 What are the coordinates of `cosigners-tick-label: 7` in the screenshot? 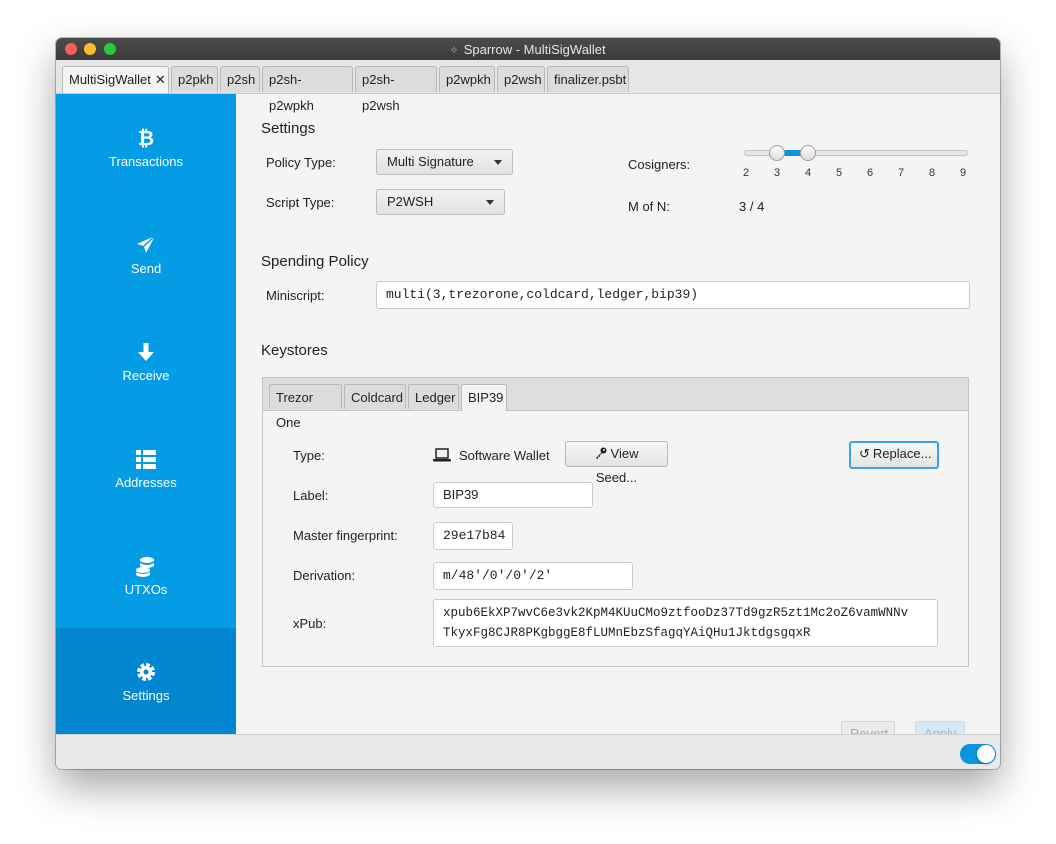 It's located at (901, 173).